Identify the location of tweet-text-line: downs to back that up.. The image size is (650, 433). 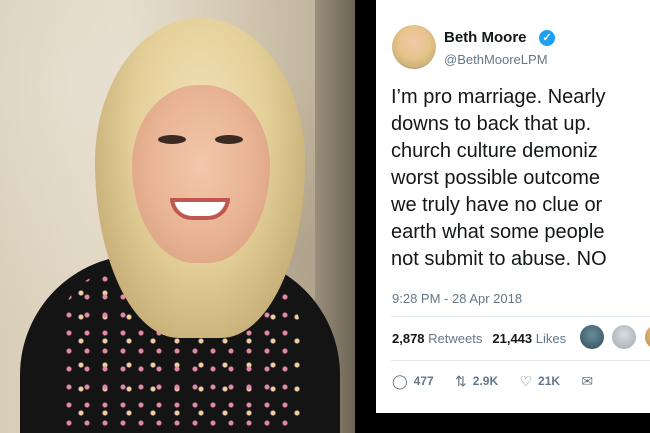
(491, 124).